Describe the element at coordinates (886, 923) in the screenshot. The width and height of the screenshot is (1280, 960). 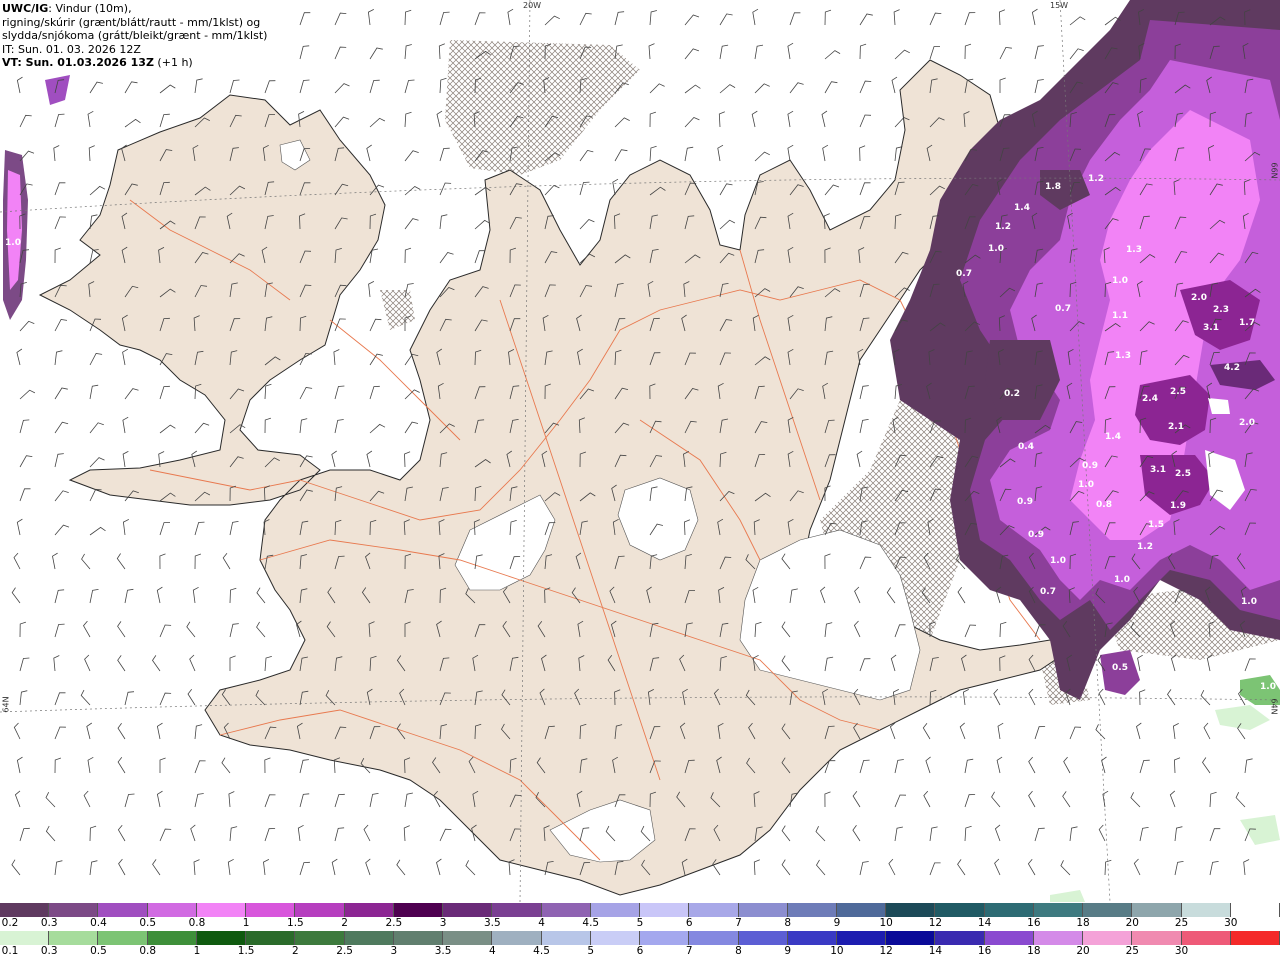
I see `legend-label: 10` at that location.